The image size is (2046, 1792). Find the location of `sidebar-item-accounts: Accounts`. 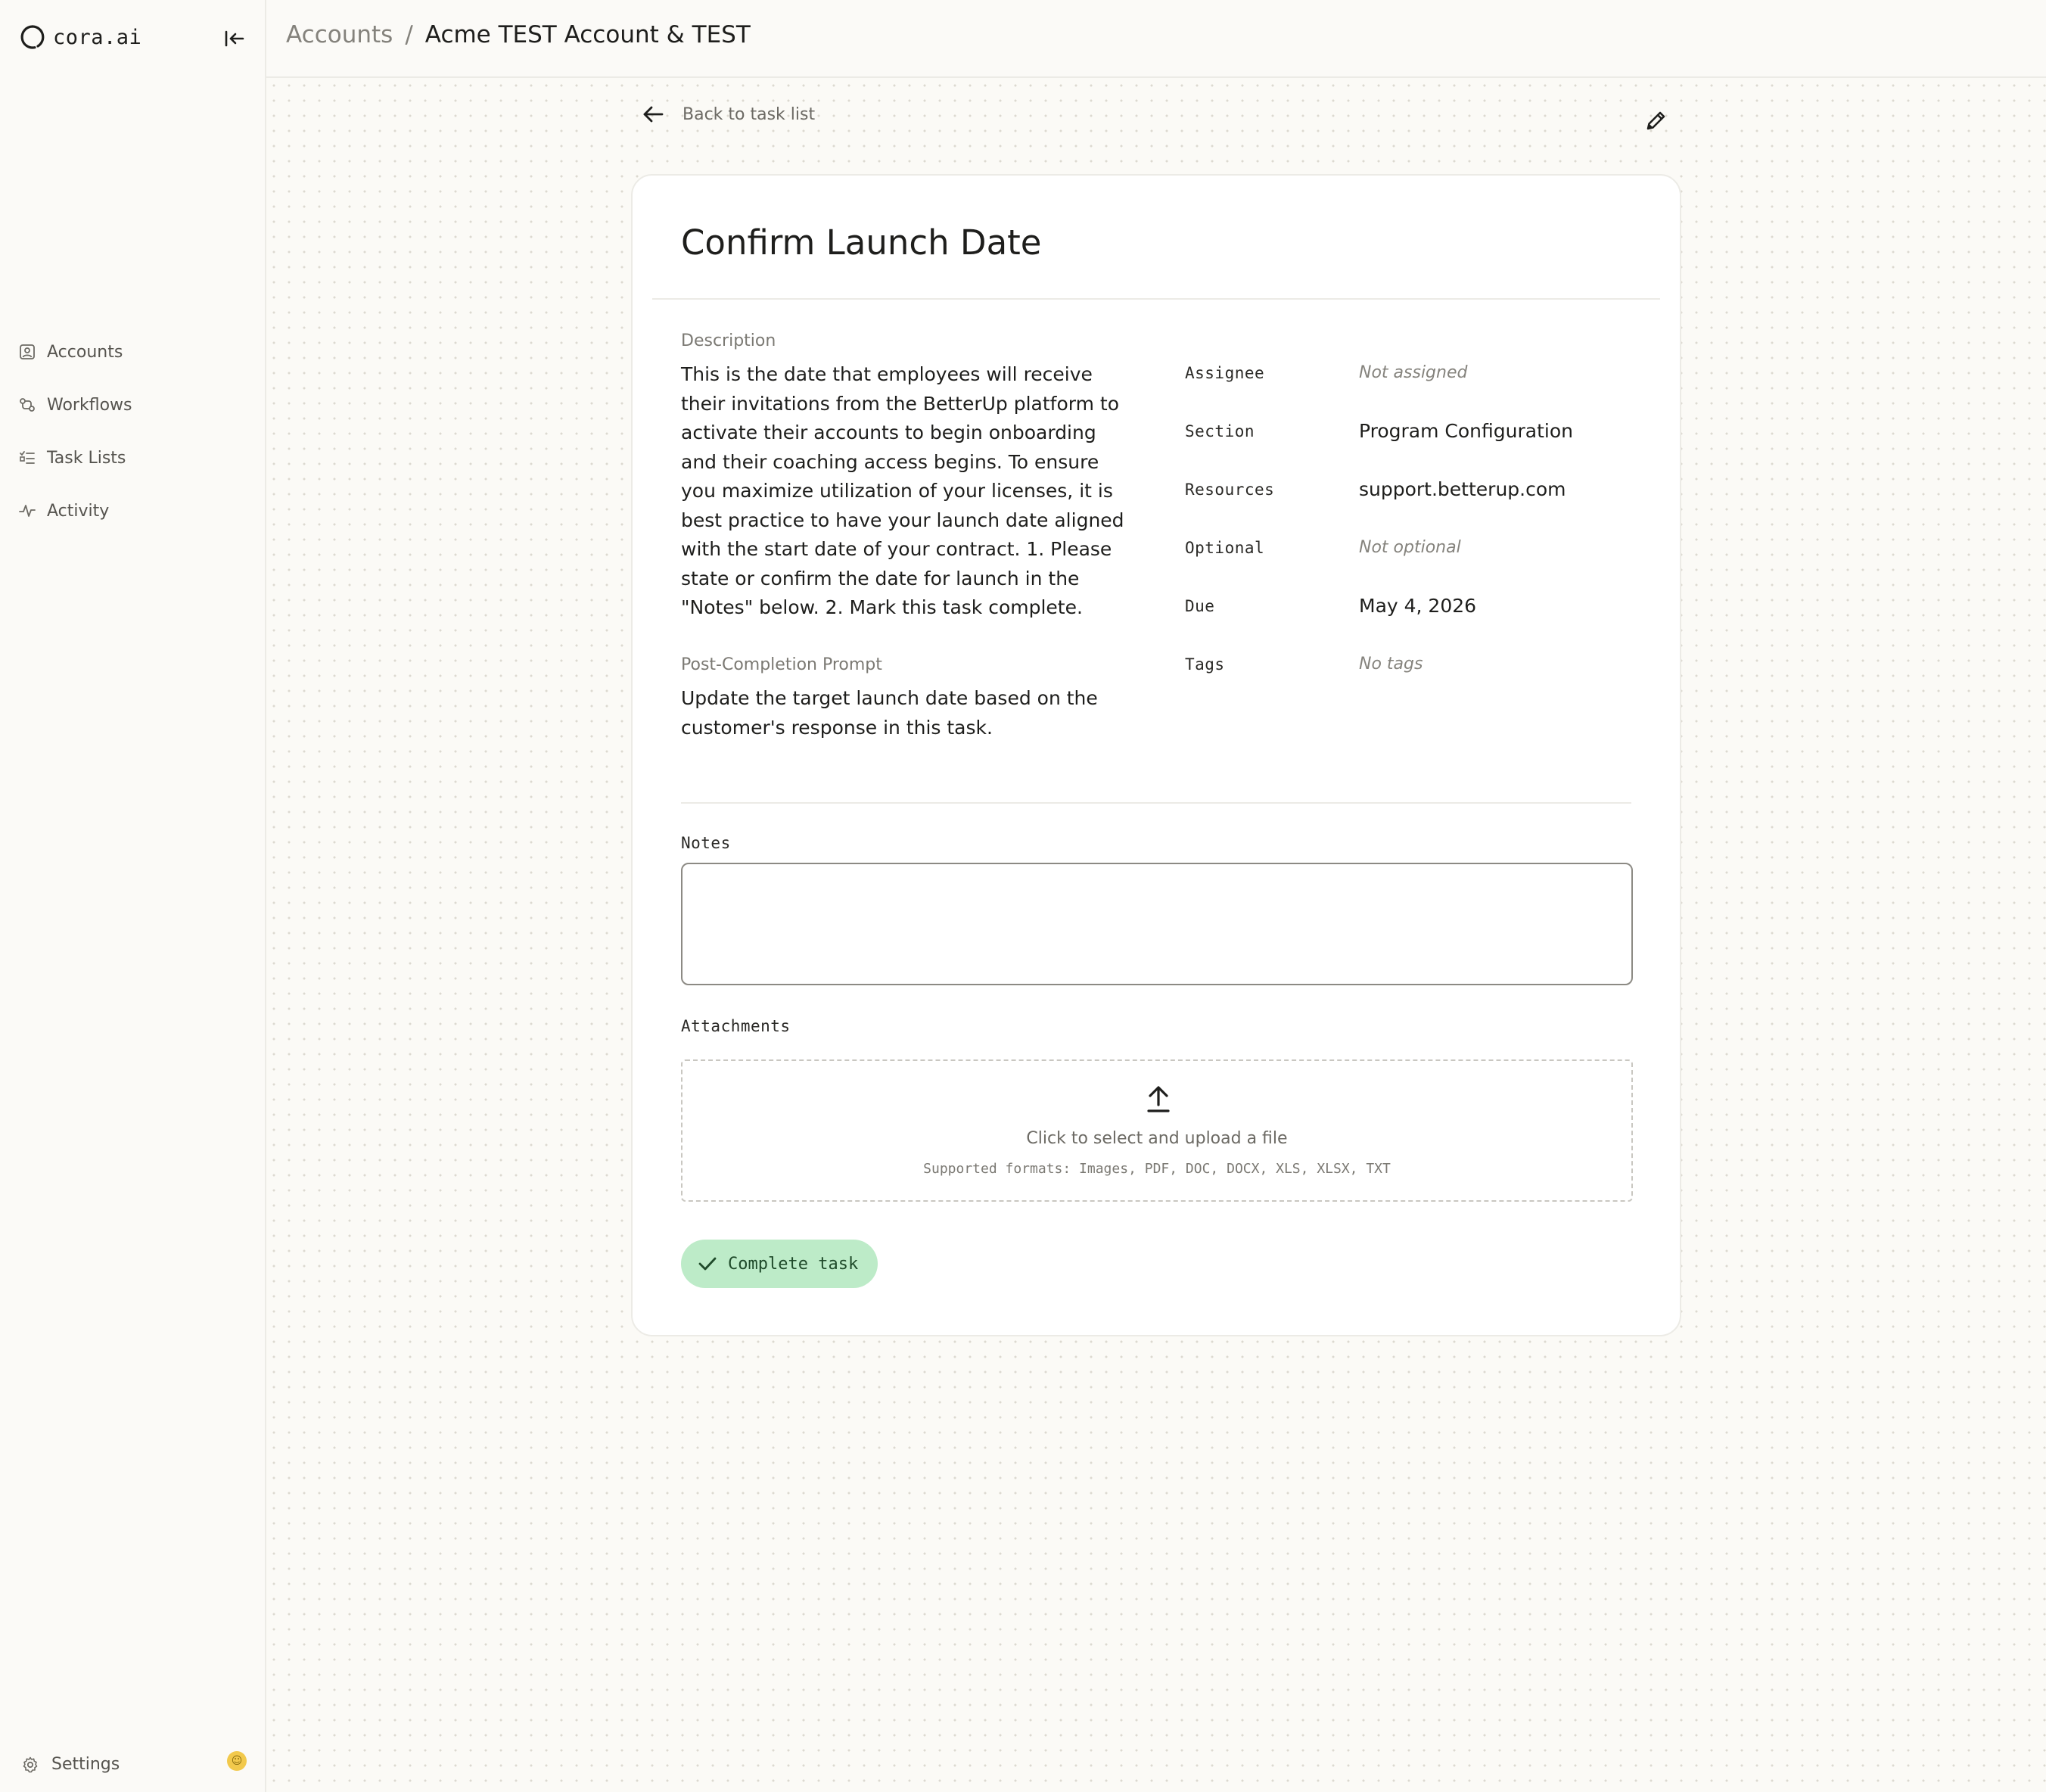

sidebar-item-accounts: Accounts is located at coordinates (131, 351).